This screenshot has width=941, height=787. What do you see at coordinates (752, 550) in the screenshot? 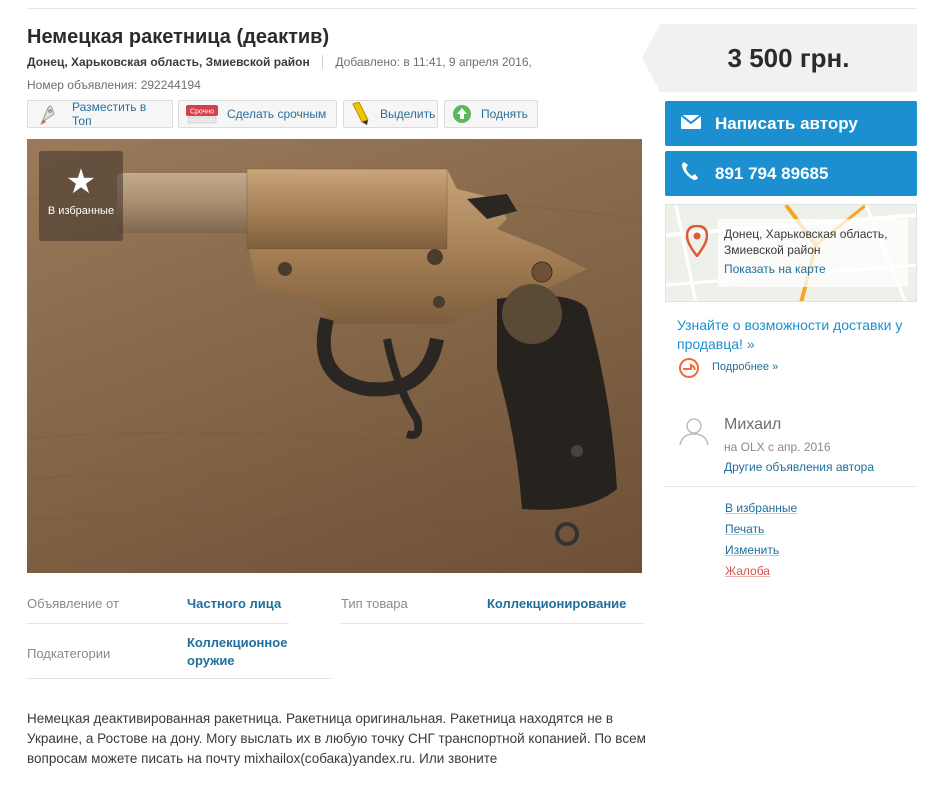
I see `edit-link: Изменить` at bounding box center [752, 550].